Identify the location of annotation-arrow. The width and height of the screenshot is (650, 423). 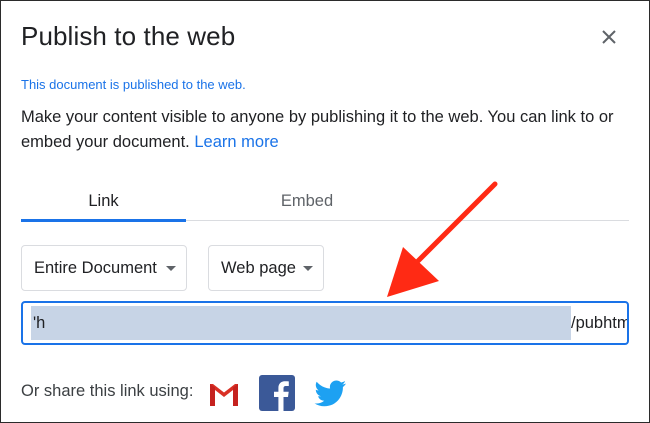
(442, 239).